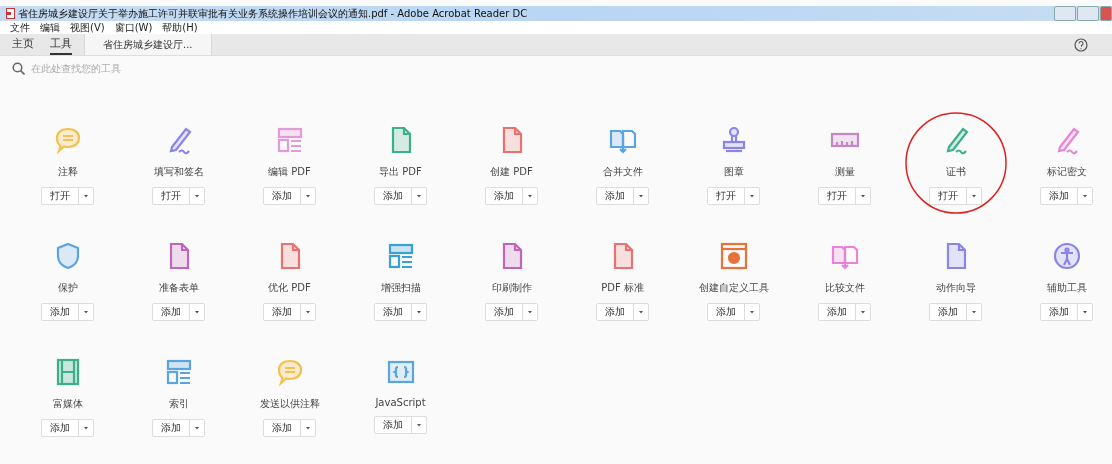  Describe the element at coordinates (955, 288) in the screenshot. I see `tool-name: 动作向导` at that location.